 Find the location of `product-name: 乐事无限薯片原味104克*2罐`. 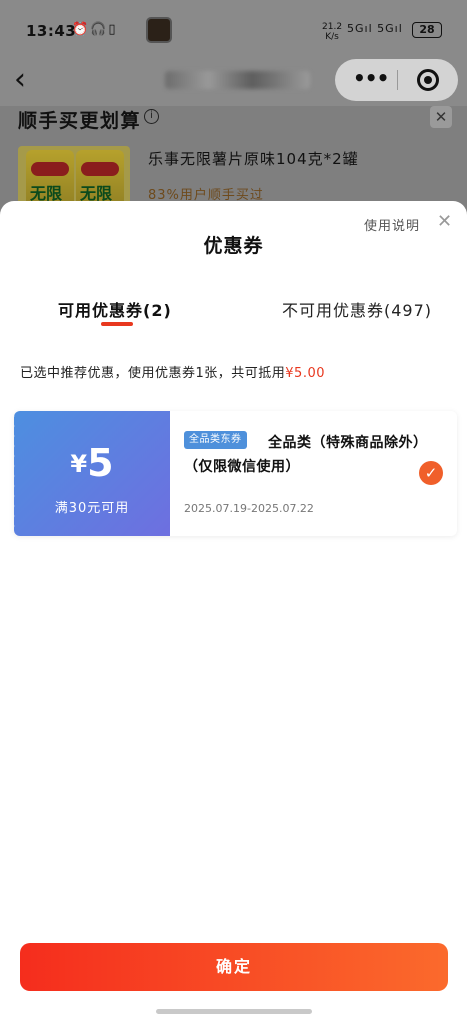

product-name: 乐事无限薯片原味104克*2罐 is located at coordinates (253, 158).